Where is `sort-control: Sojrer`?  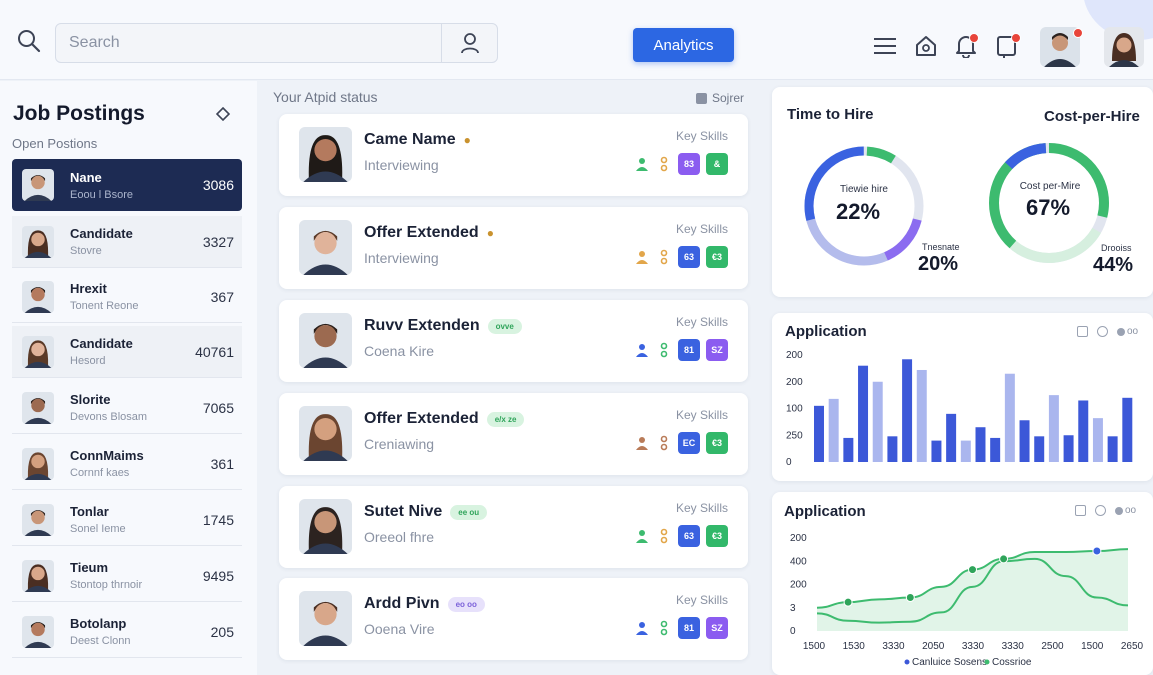 sort-control: Sojrer is located at coordinates (720, 98).